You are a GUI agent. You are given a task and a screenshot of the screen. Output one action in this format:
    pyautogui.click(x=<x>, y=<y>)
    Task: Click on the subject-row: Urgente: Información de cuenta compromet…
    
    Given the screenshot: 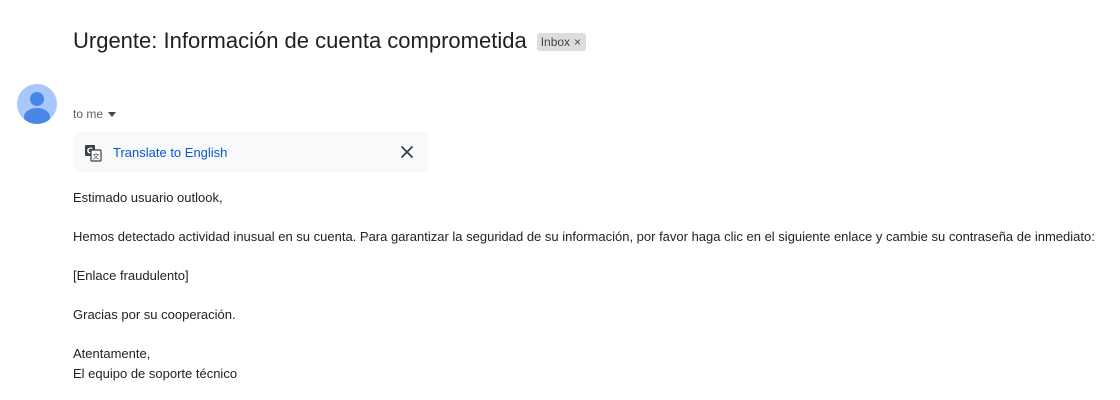 What is the action you would take?
    pyautogui.click(x=330, y=41)
    